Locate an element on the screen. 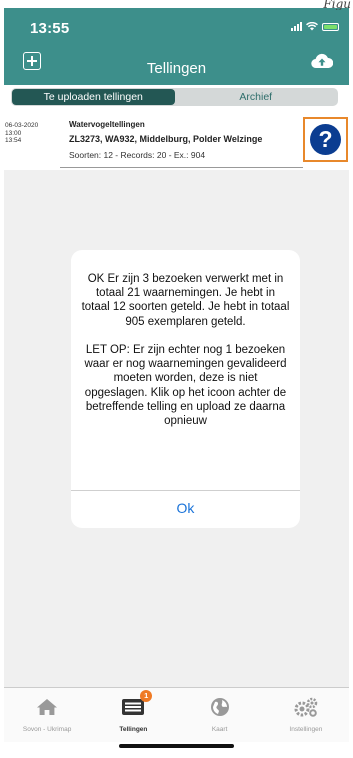 The height and width of the screenshot is (758, 353). notification-badge: 1 is located at coordinates (146, 696).